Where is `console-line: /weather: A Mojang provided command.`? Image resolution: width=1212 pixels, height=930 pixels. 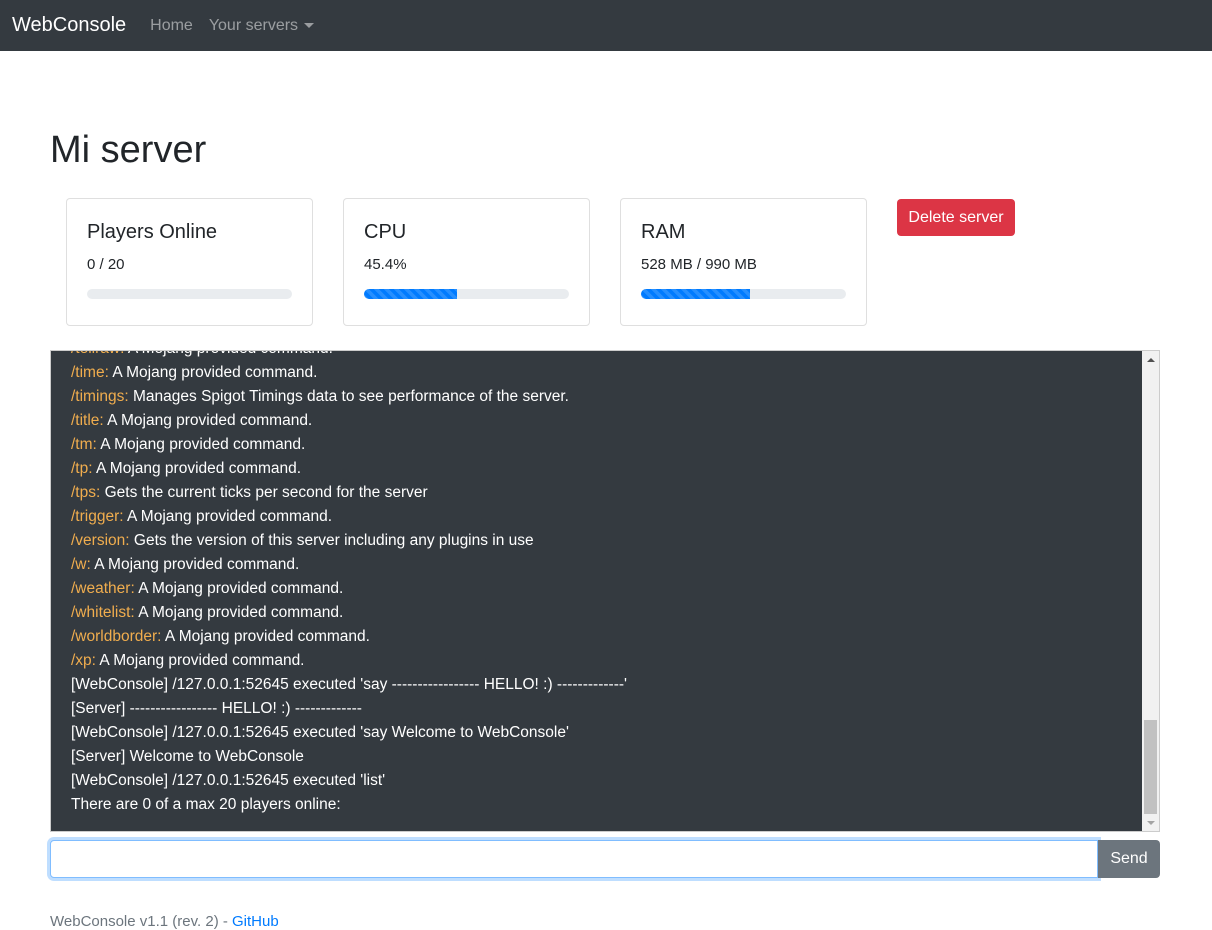
console-line: /weather: A Mojang provided command. is located at coordinates (605, 589).